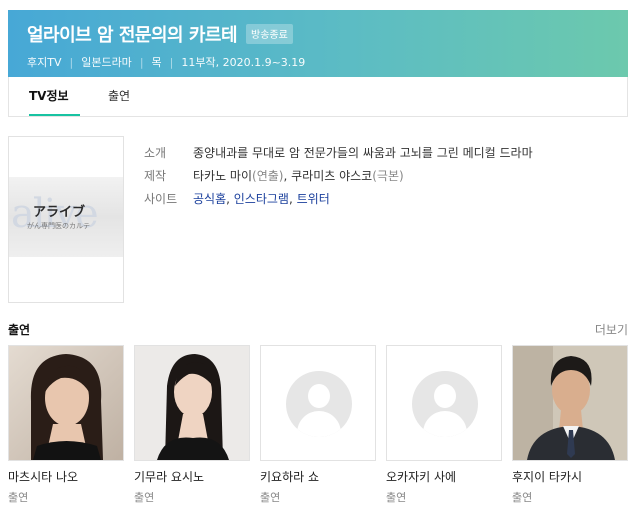 The width and height of the screenshot is (638, 518). What do you see at coordinates (169, 477) in the screenshot?
I see `cast-name: 기무라 요시노` at bounding box center [169, 477].